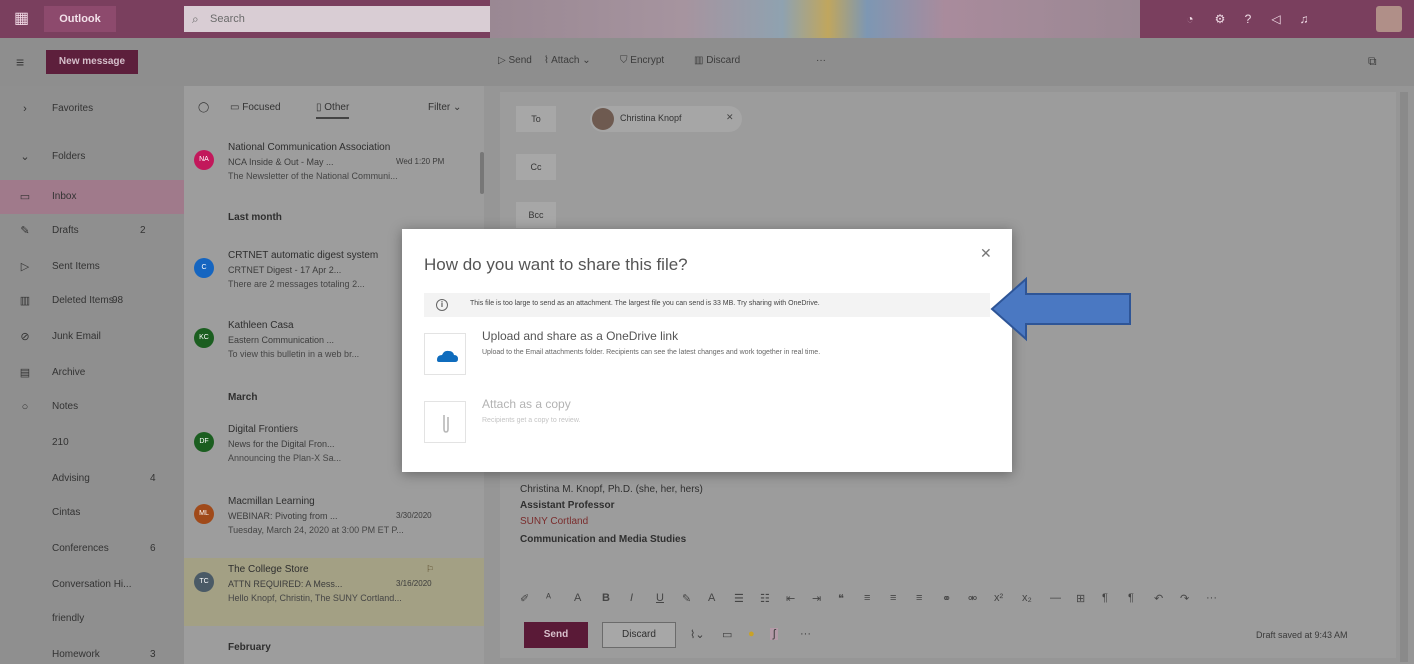  What do you see at coordinates (1190, 19) in the screenshot?
I see `skype-icon: ◔` at bounding box center [1190, 19].